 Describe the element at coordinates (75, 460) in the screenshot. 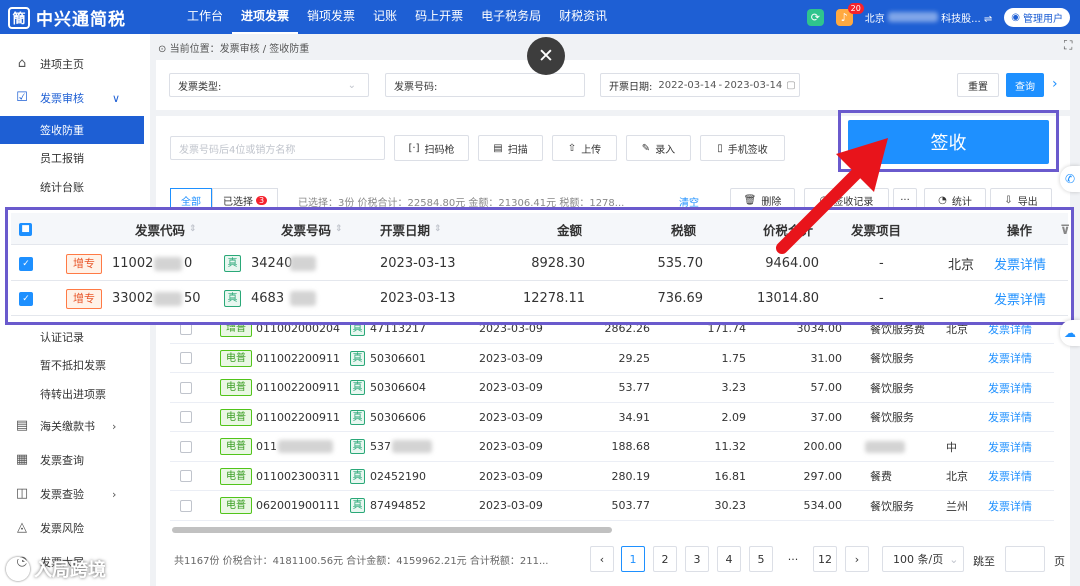

I see `sidebar-item-invoice-query: ▦ 发票查询` at that location.